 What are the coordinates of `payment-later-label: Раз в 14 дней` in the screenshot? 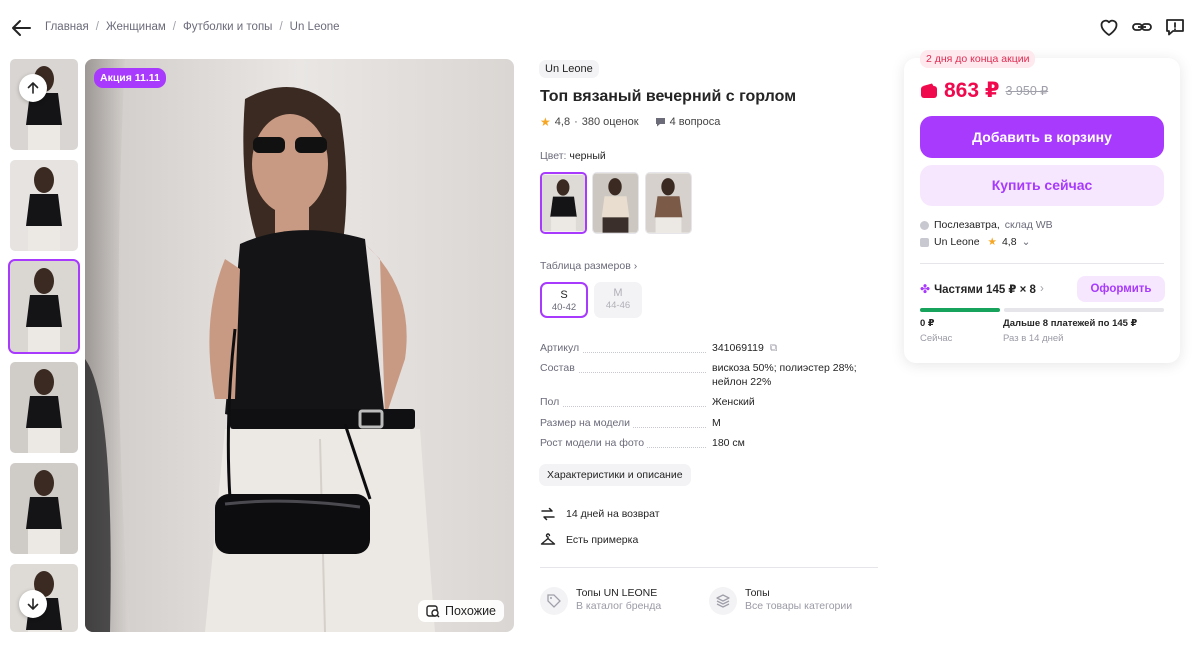 It's located at (1033, 338).